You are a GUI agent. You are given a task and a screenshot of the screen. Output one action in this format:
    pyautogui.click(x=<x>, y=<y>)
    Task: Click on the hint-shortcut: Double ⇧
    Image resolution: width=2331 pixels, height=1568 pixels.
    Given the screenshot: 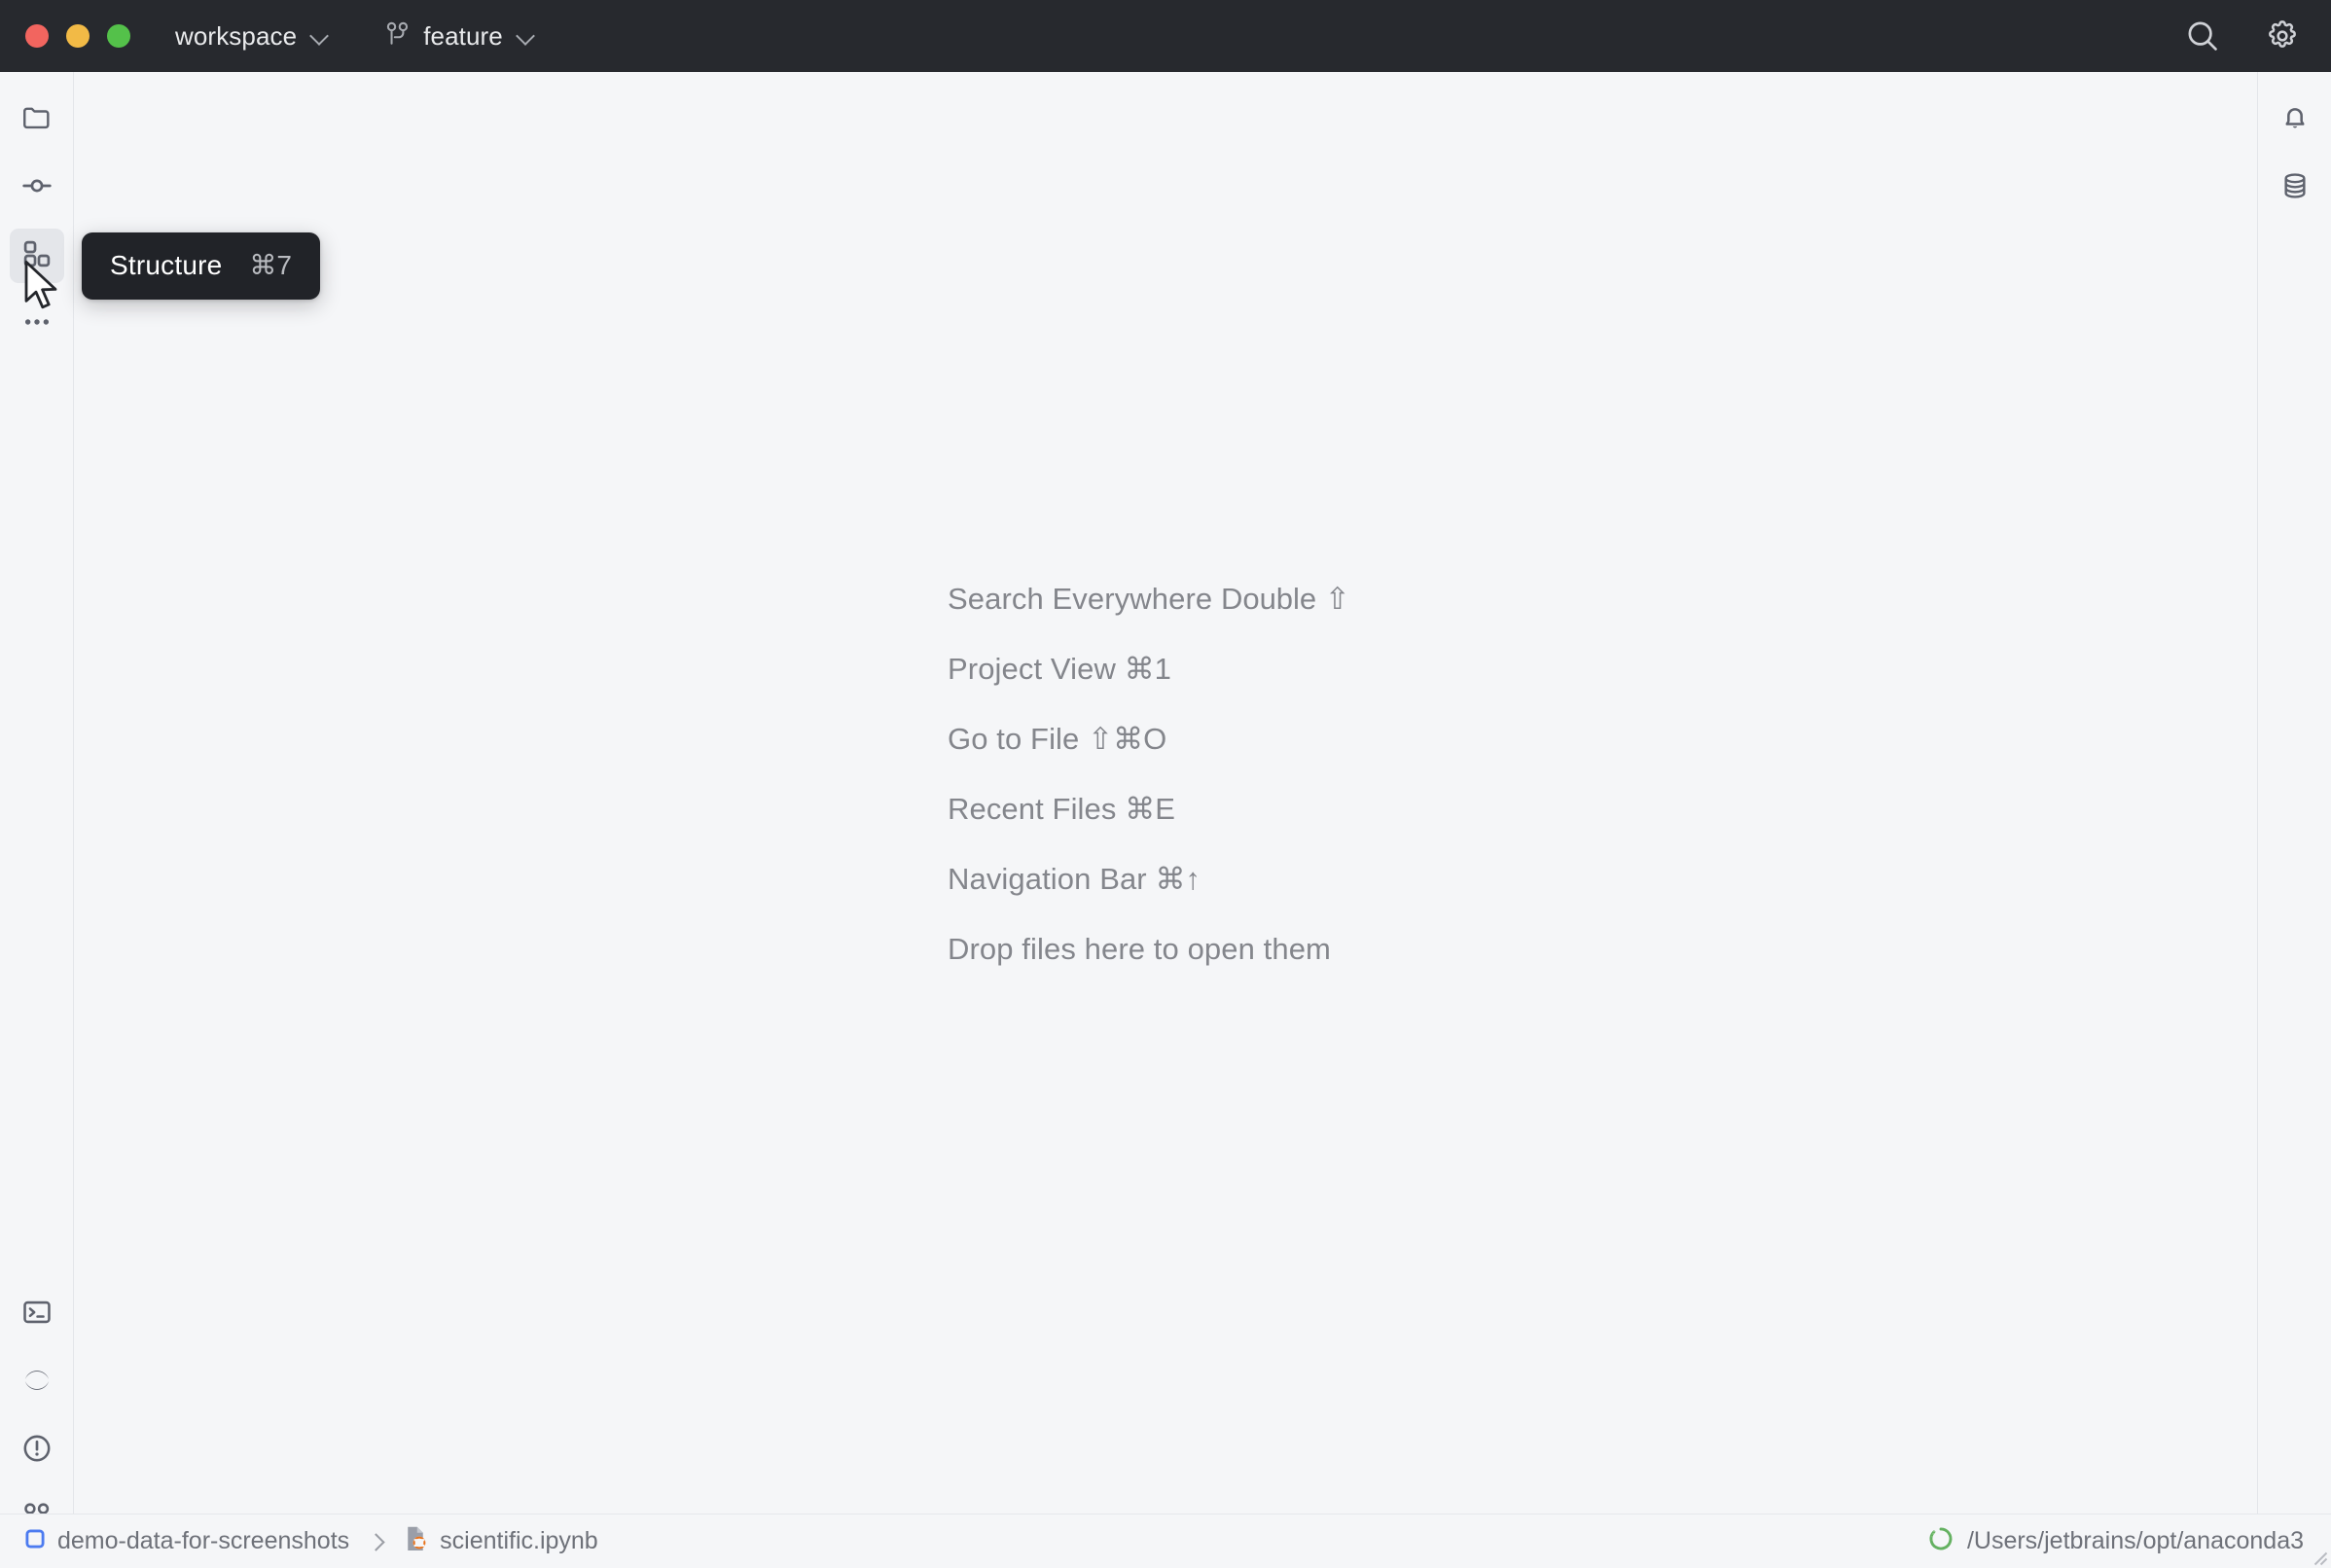 What is the action you would take?
    pyautogui.click(x=1285, y=599)
    